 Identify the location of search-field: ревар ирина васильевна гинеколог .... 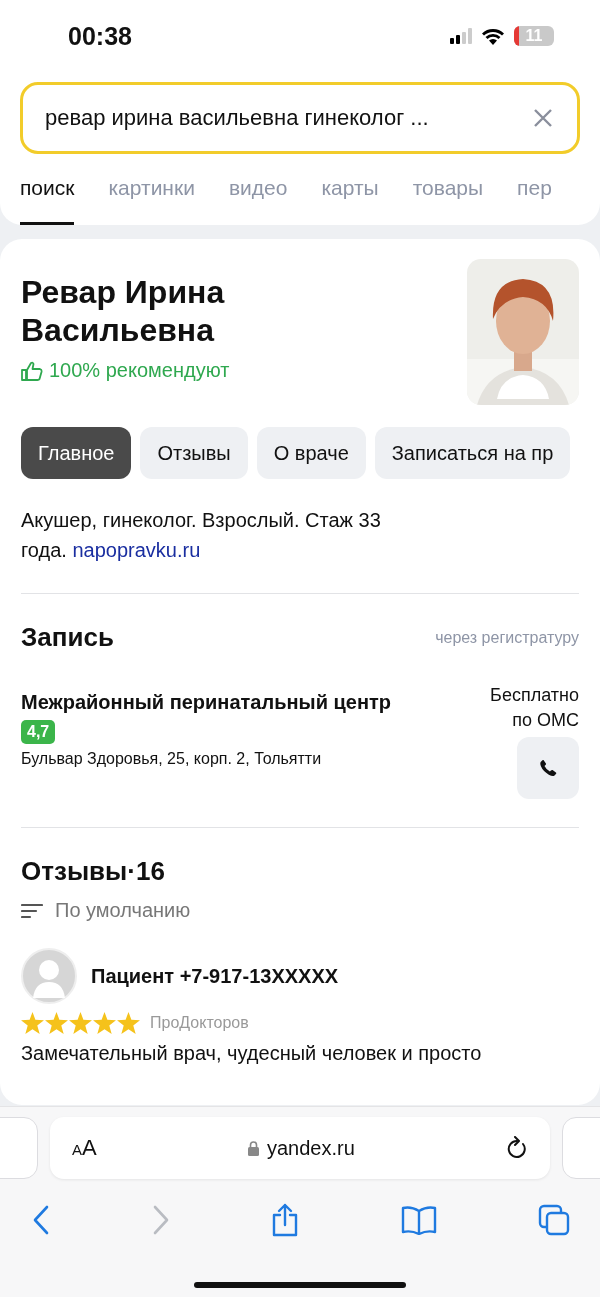
(300, 118).